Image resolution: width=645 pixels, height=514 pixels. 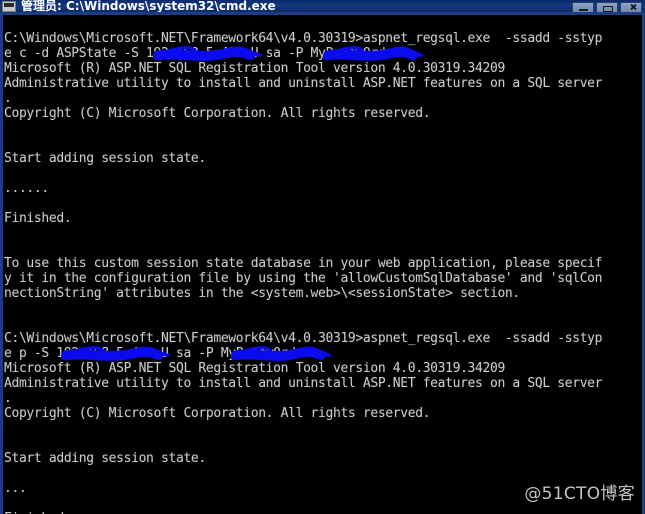 What do you see at coordinates (583, 7) in the screenshot?
I see `minimize-button` at bounding box center [583, 7].